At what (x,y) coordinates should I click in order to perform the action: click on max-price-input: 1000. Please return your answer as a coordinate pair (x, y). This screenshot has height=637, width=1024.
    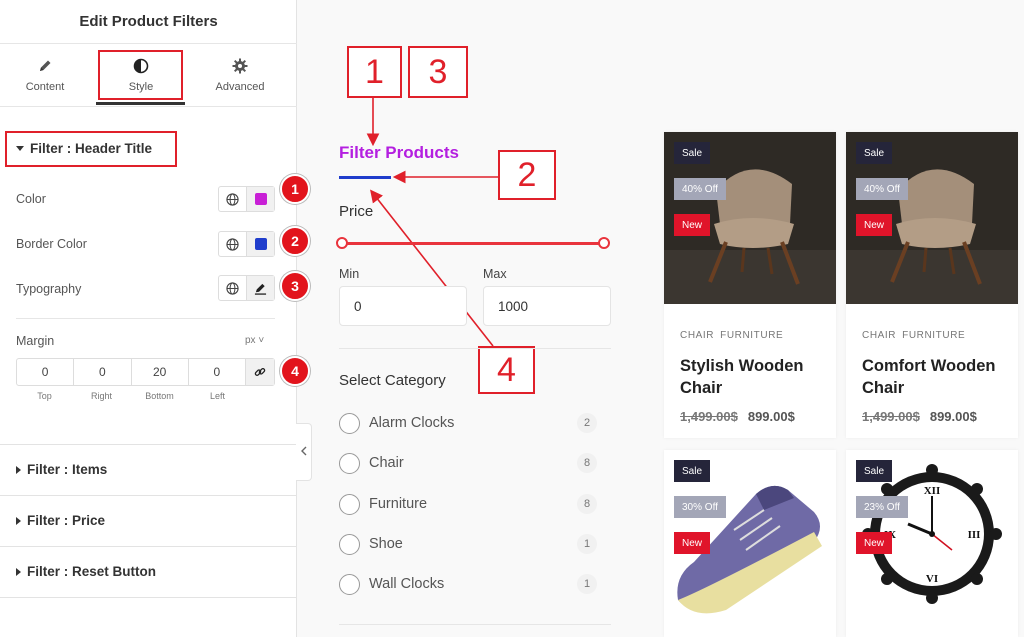
    Looking at the image, I should click on (547, 306).